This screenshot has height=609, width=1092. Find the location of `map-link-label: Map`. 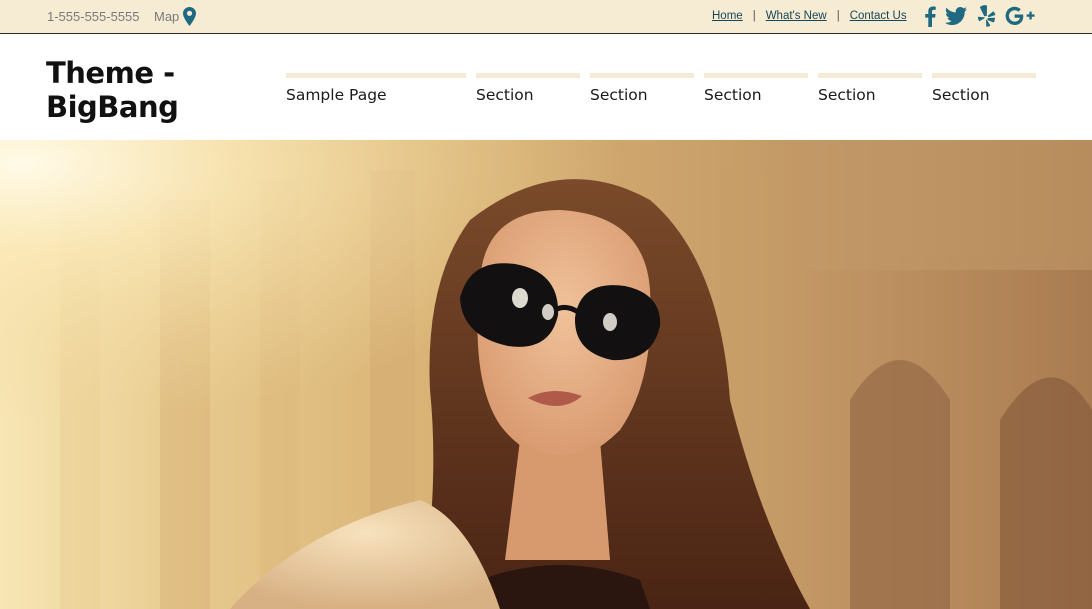

map-link-label: Map is located at coordinates (167, 16).